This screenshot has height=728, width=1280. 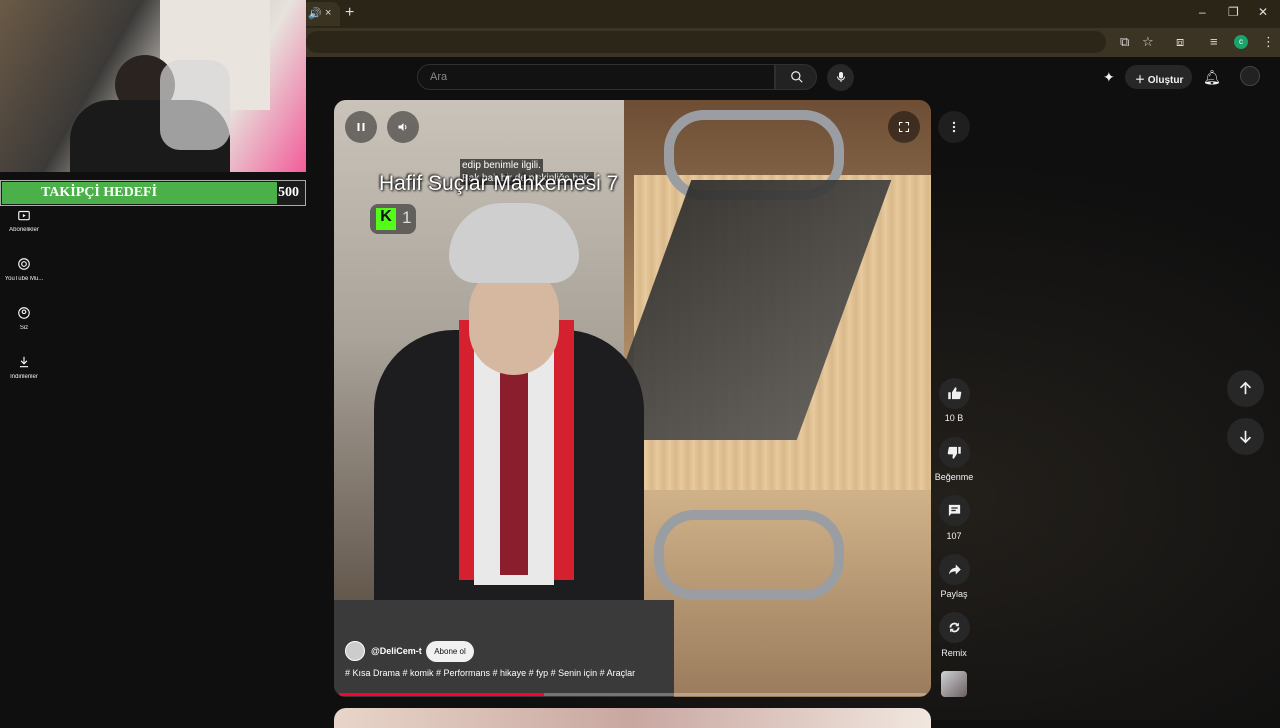 I want to click on channel-name: @DeliCem-t, so click(x=396, y=651).